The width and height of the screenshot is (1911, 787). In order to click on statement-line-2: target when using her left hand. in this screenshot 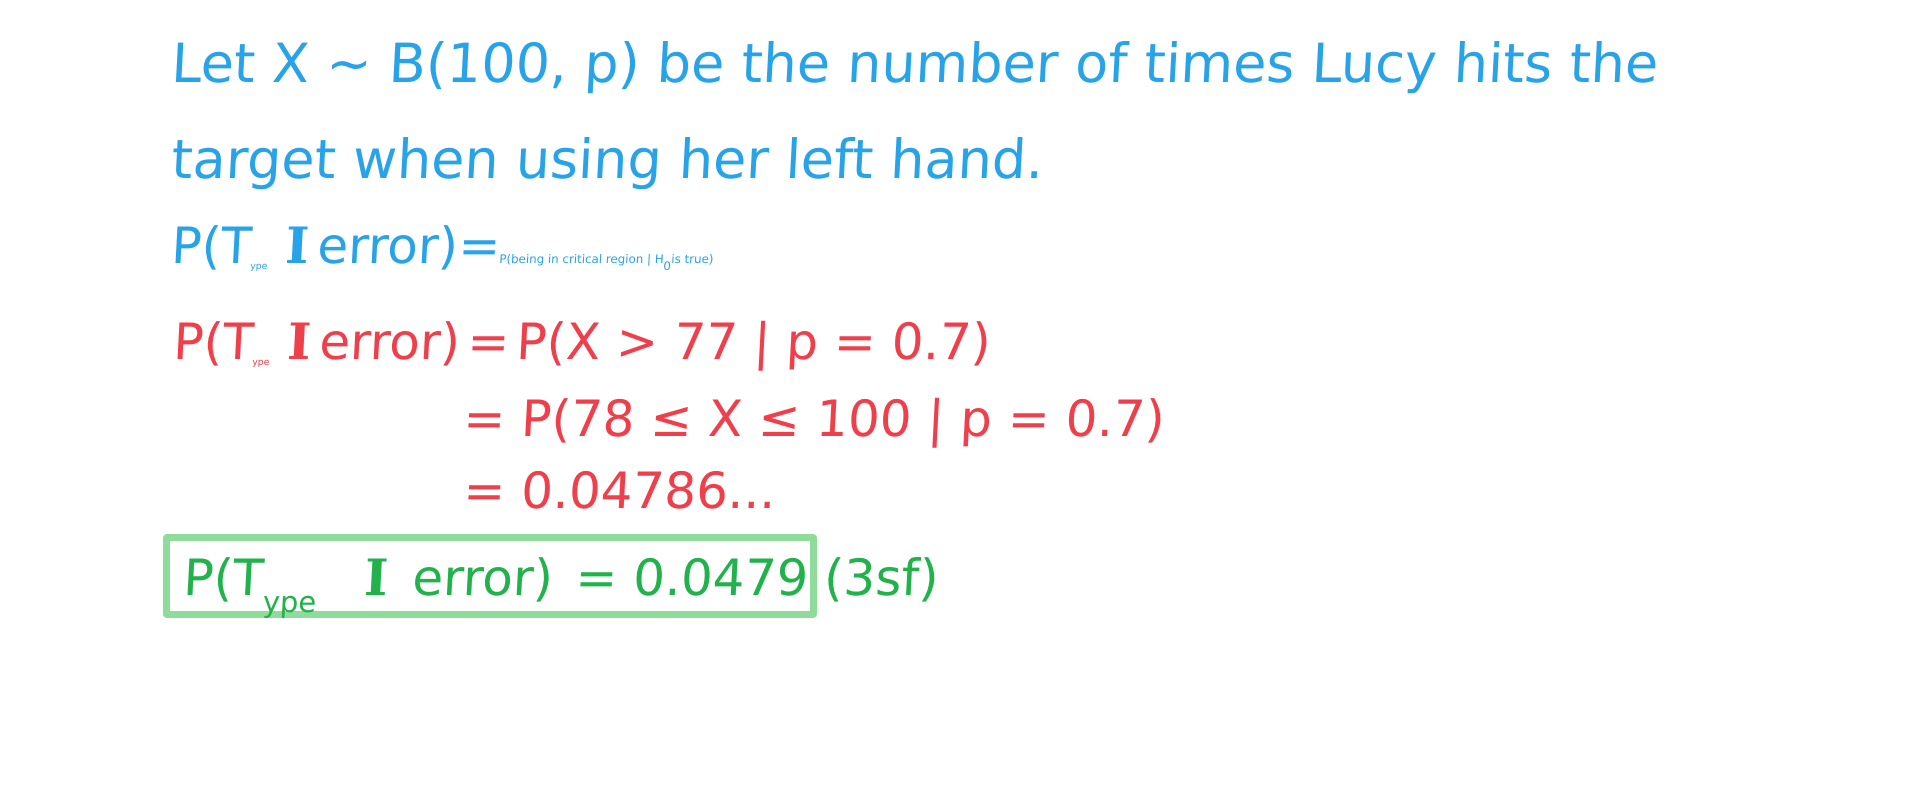, I will do `click(608, 159)`.